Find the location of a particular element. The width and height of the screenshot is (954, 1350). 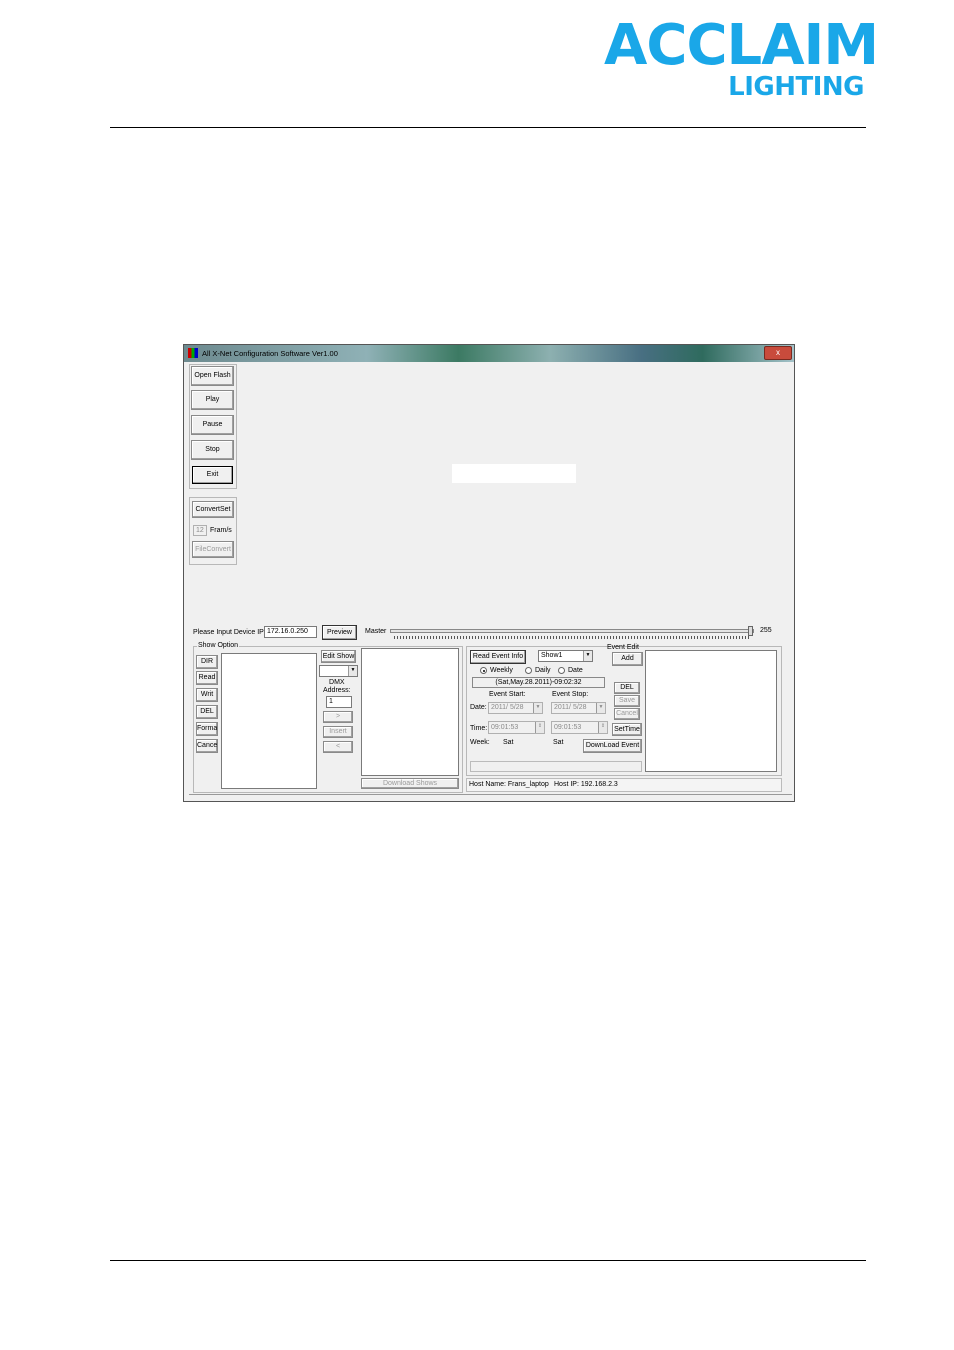

insert-button: Insert is located at coordinates (338, 732).